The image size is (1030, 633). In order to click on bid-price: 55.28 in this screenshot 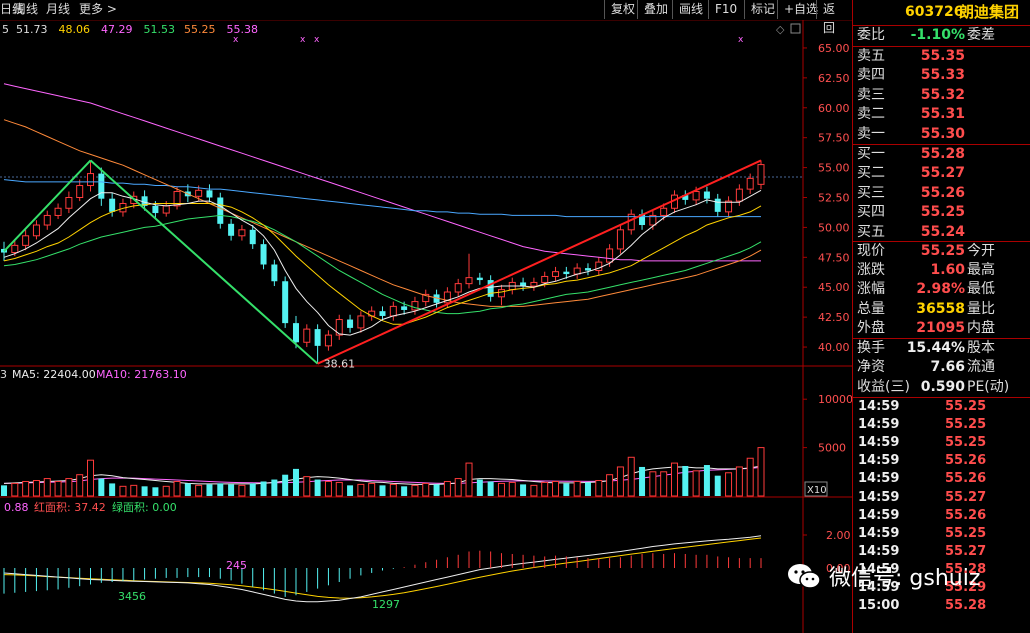, I will do `click(942, 154)`.